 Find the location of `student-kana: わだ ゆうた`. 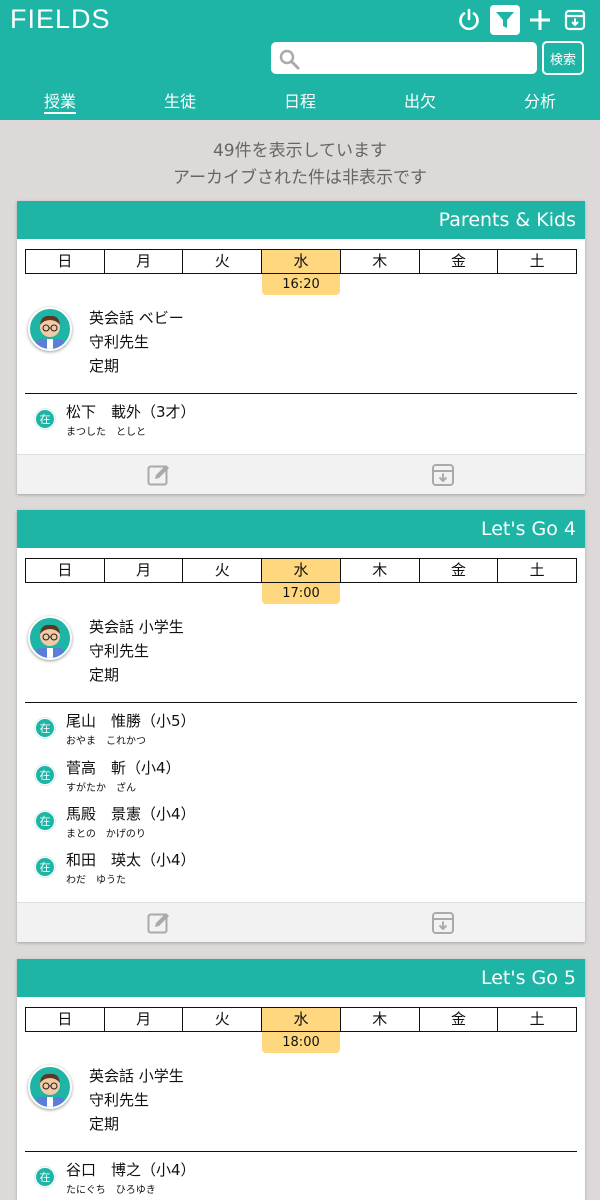

student-kana: わだ ゆうた is located at coordinates (96, 880).